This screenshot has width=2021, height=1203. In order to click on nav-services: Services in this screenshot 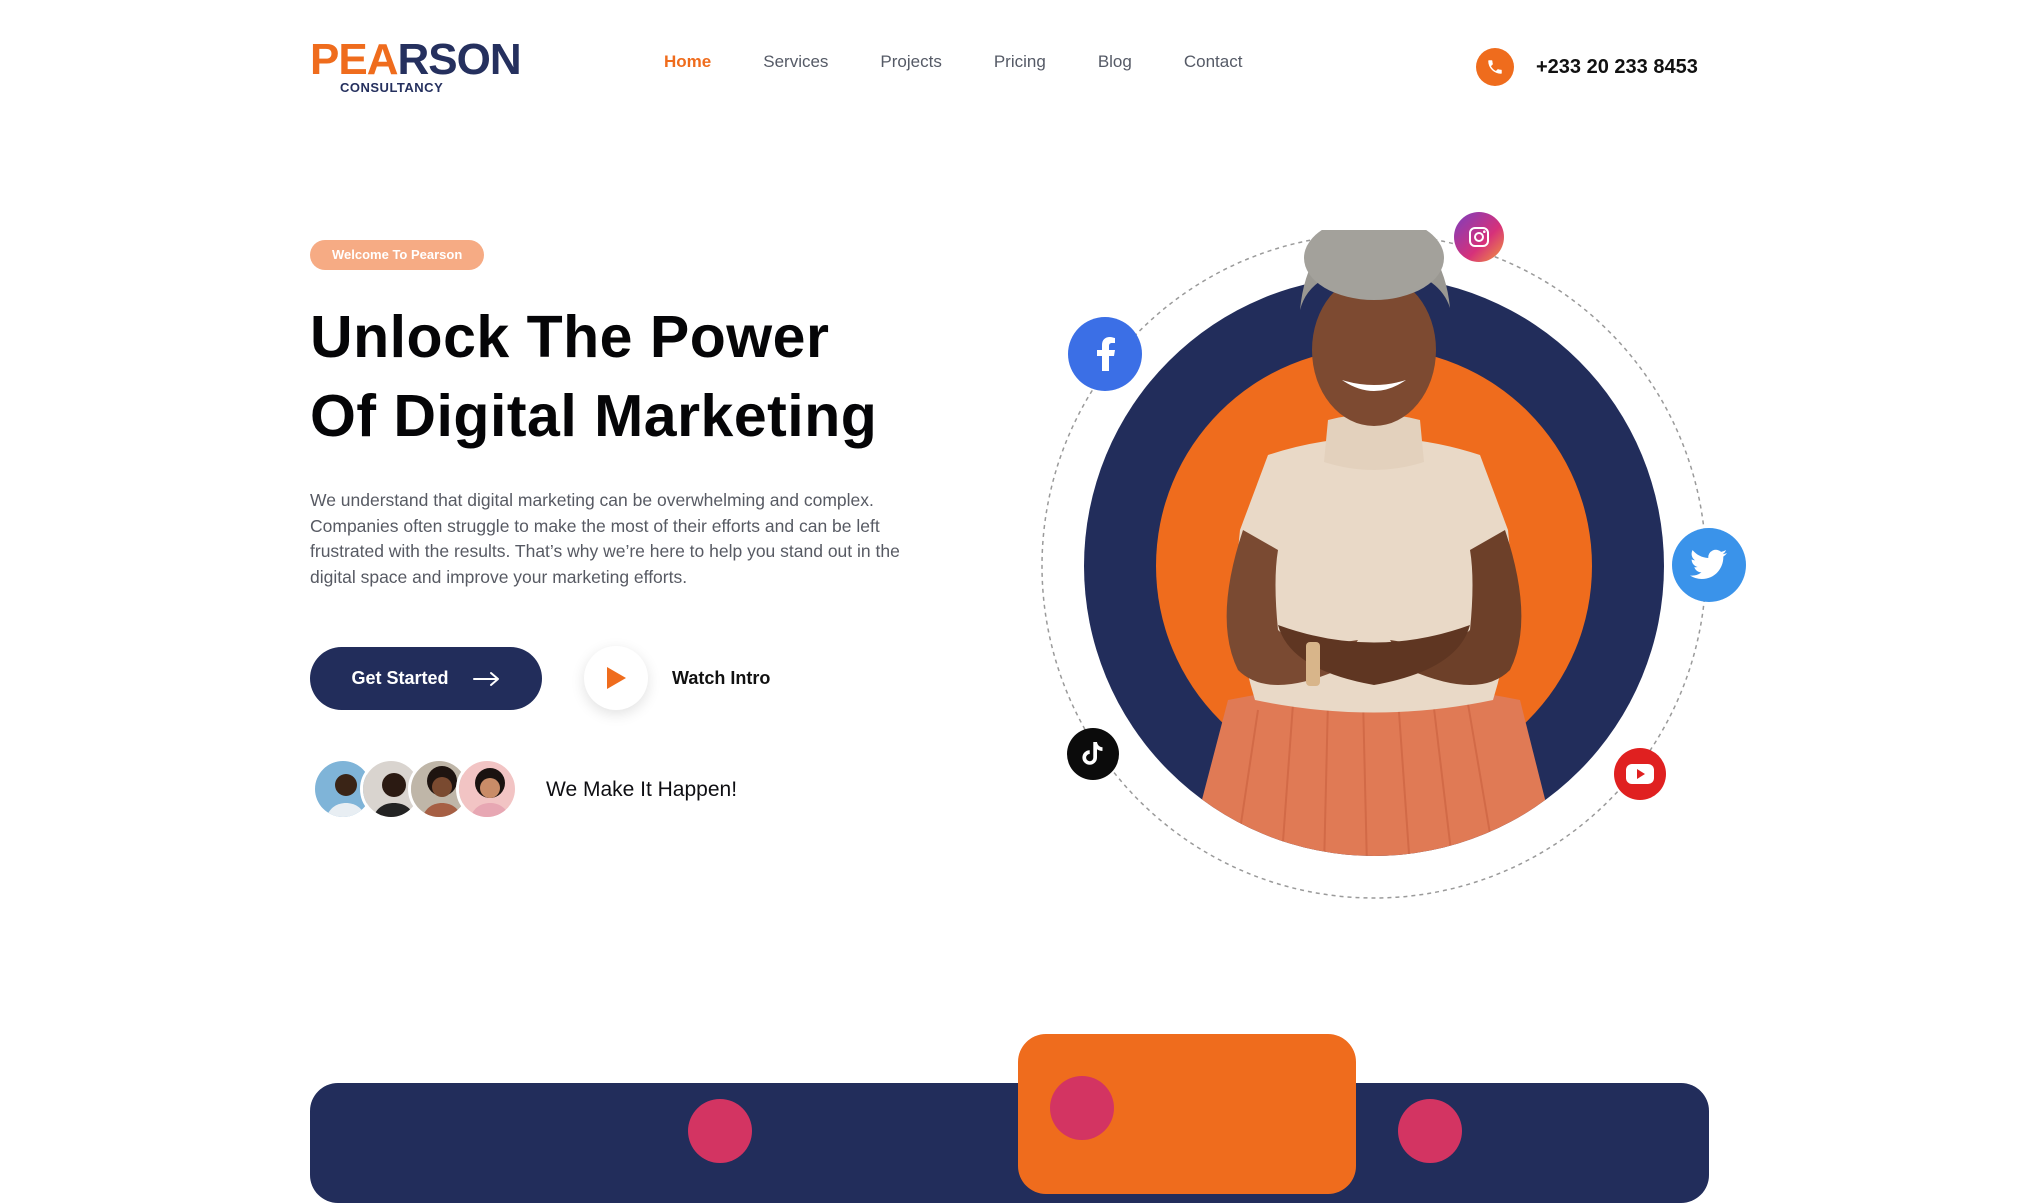, I will do `click(795, 62)`.